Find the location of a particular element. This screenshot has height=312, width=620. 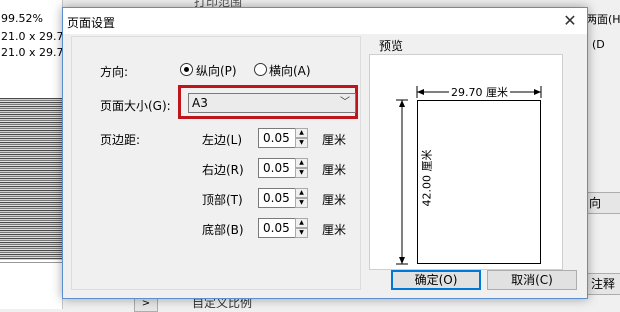

page-size-select: A3 ﹀ is located at coordinates (272, 103).